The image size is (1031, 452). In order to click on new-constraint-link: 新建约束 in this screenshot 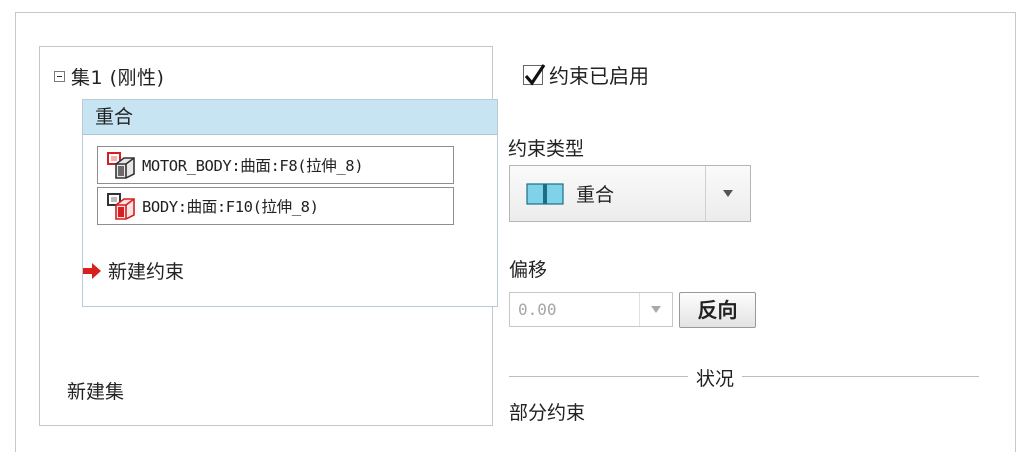, I will do `click(133, 270)`.